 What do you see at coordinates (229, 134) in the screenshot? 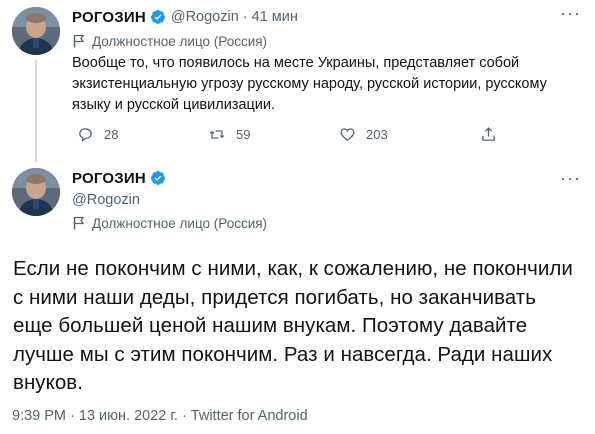
I see `retweet-button: 59` at bounding box center [229, 134].